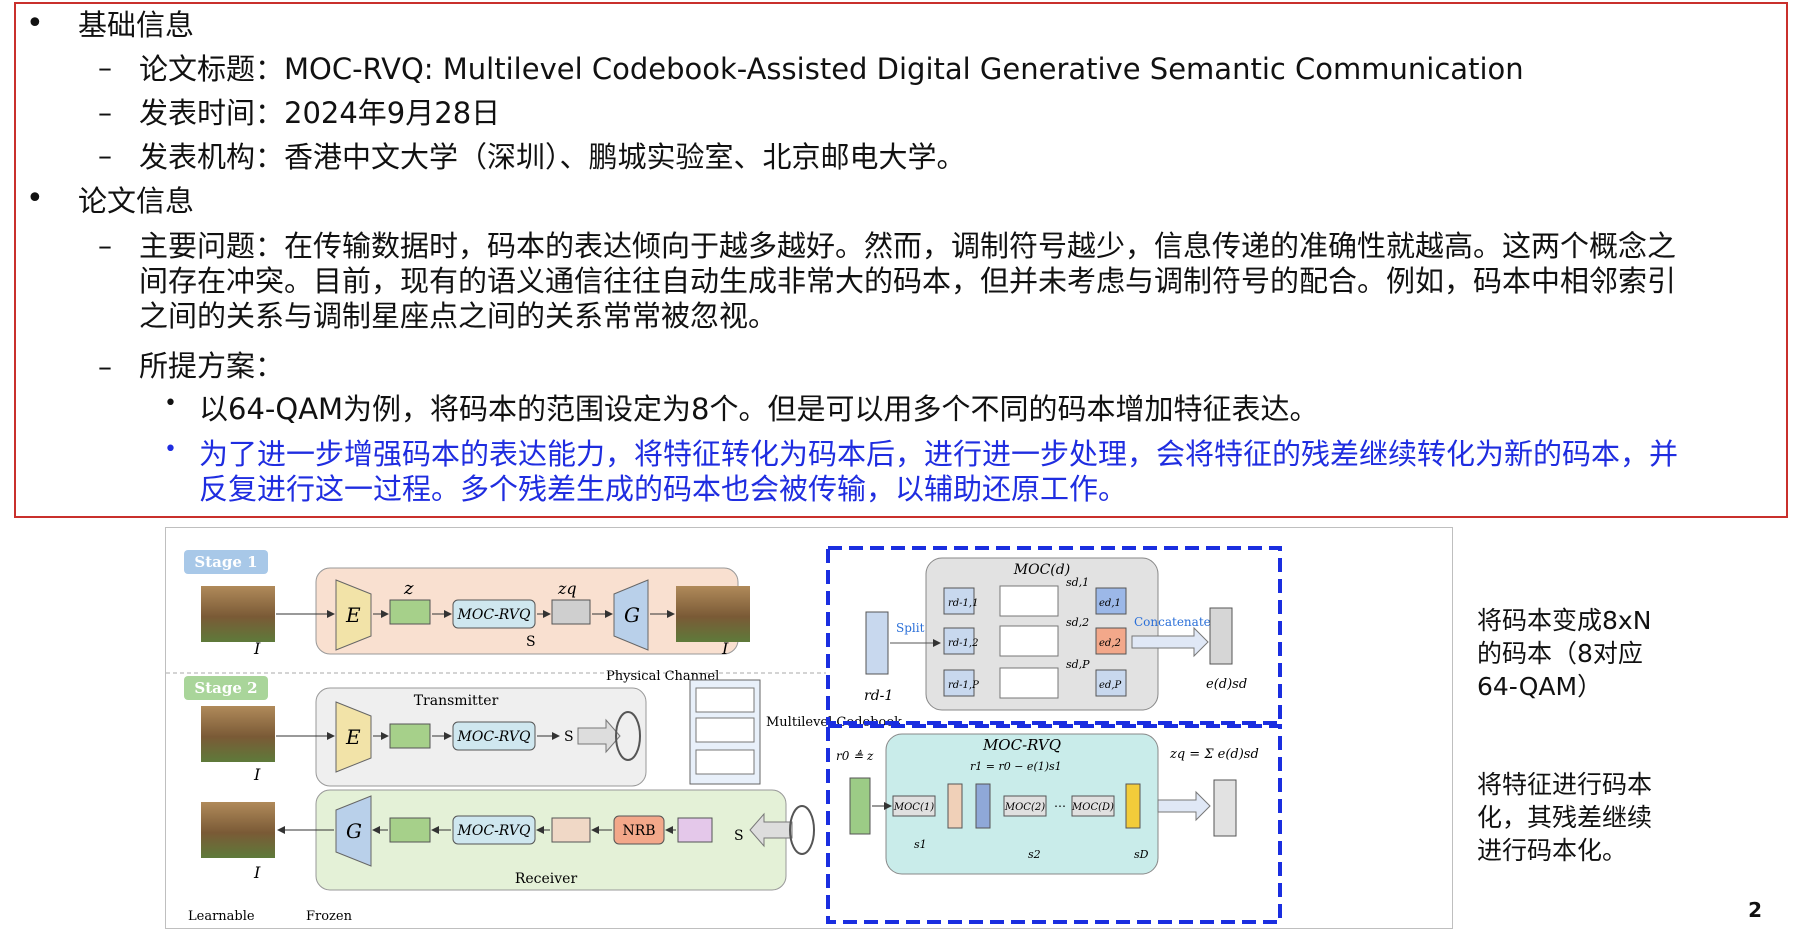 The height and width of the screenshot is (938, 1802). I want to click on concatenate-label: Concatenate, so click(1172, 622).